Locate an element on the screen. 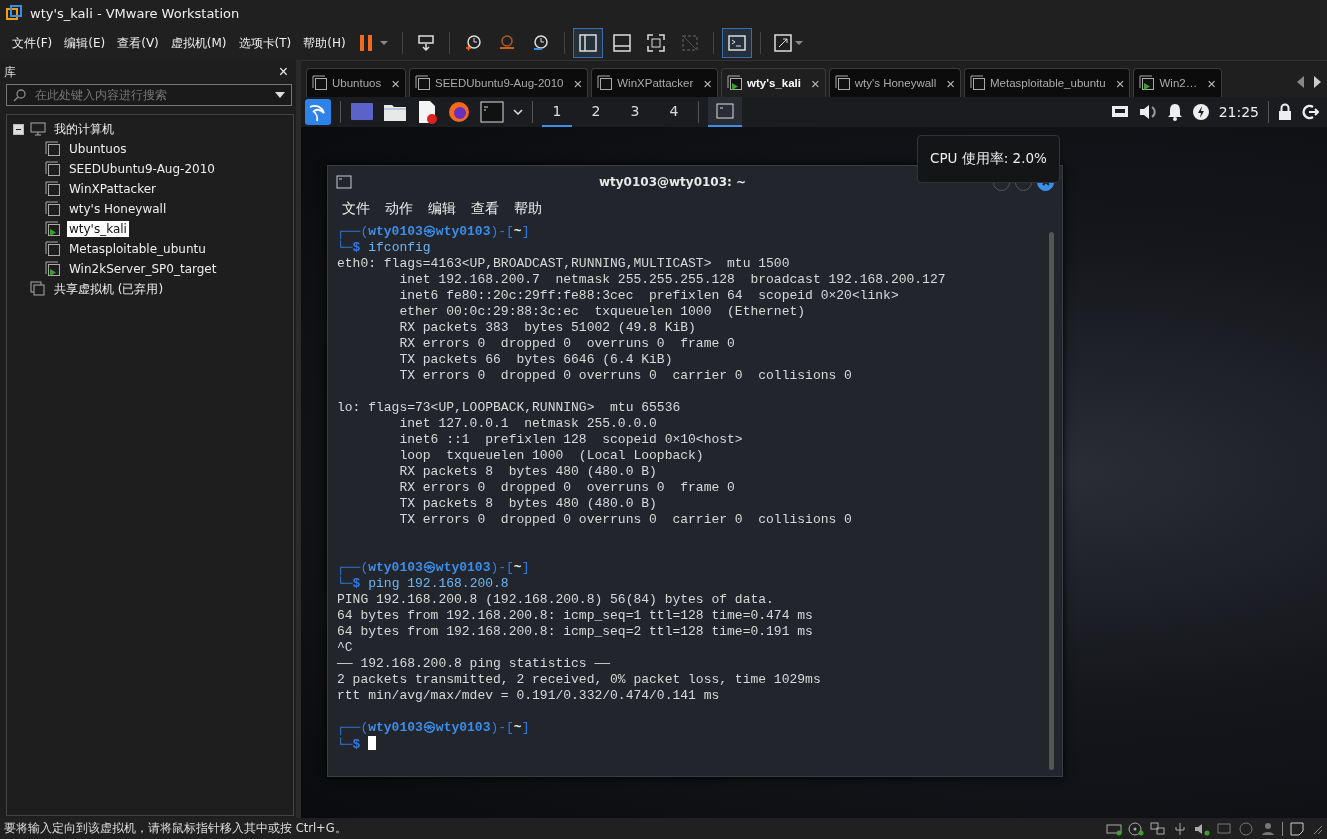  app-logo-icon is located at coordinates (14, 13).